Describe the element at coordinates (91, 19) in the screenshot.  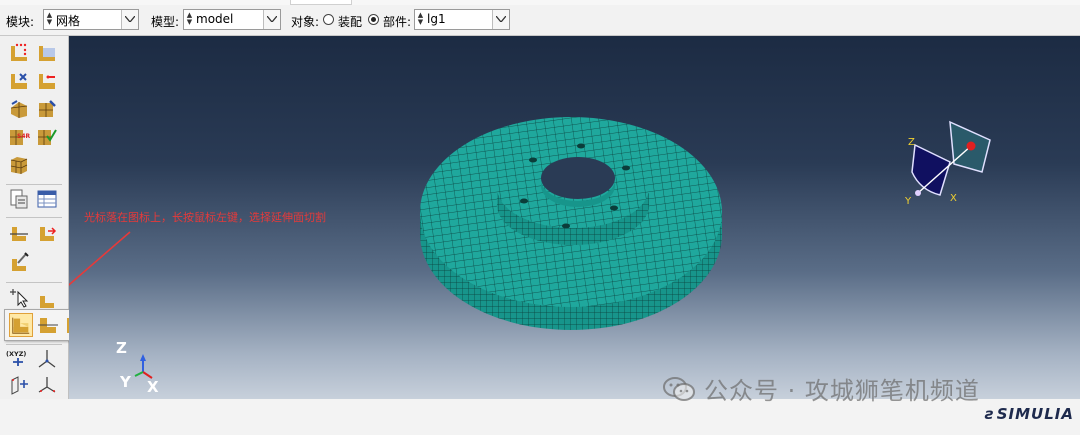
I see `module-combo: ▲ ▼ 网格` at that location.